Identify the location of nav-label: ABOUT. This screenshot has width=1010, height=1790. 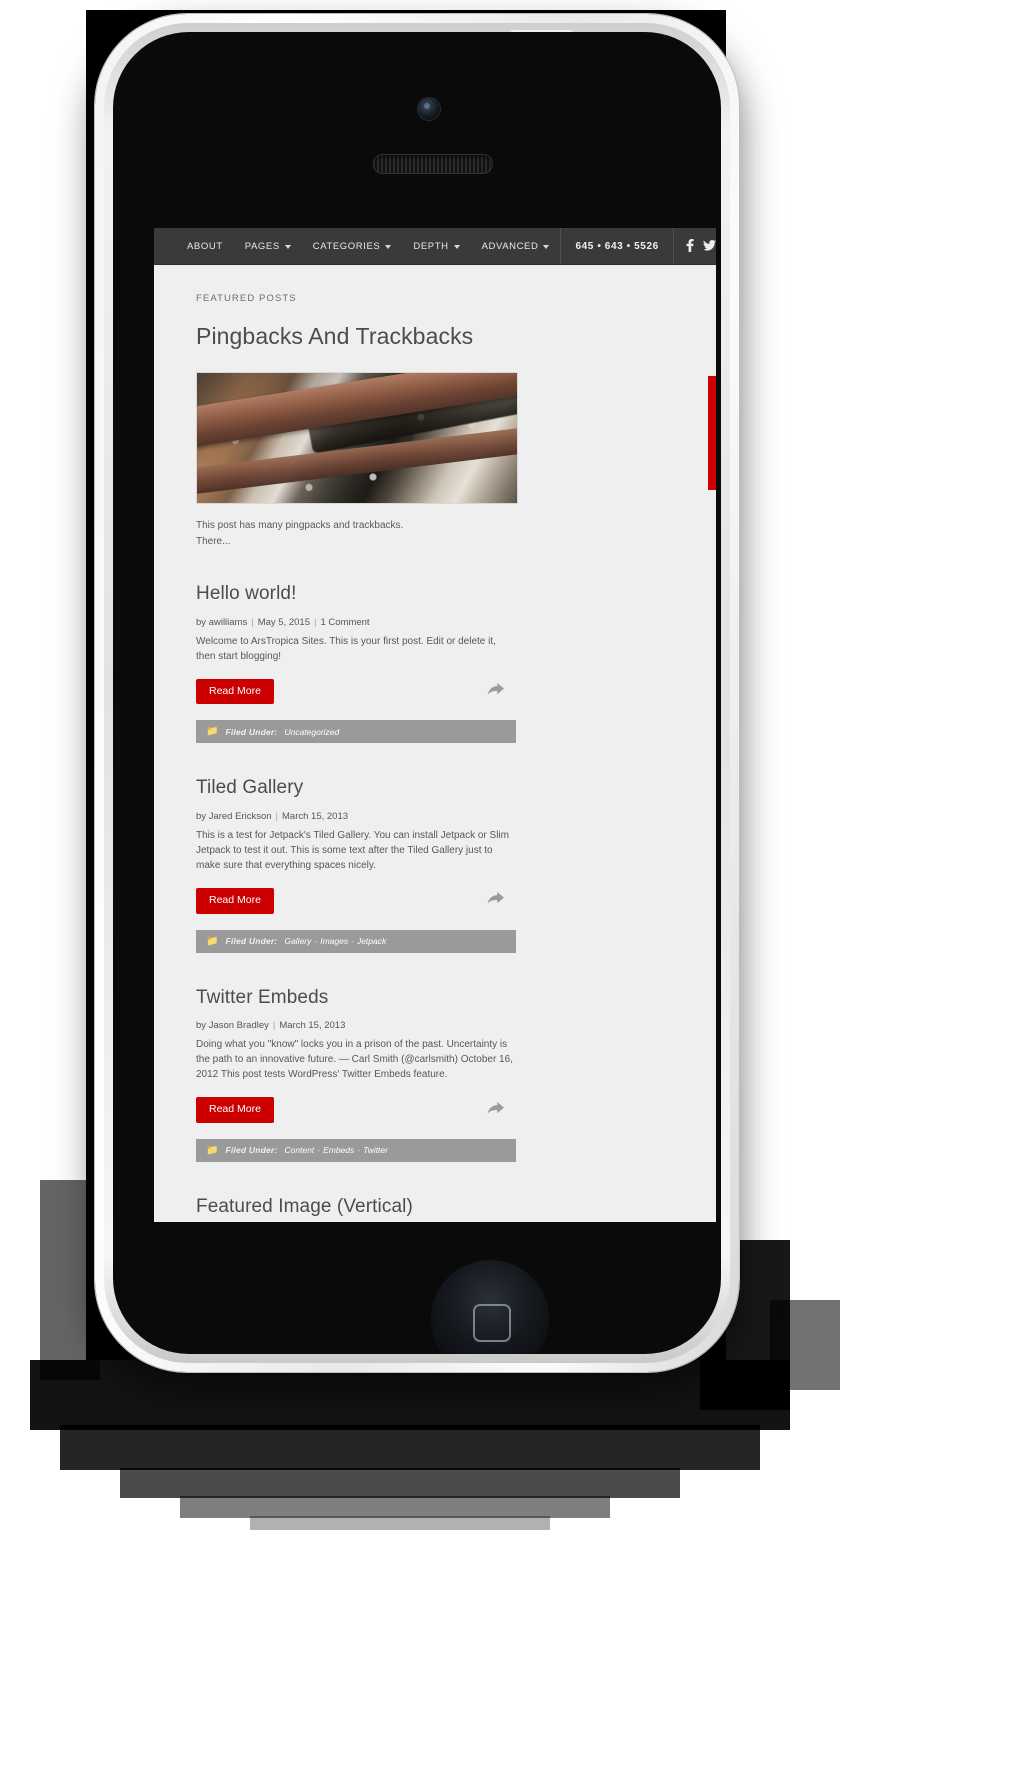
(205, 246).